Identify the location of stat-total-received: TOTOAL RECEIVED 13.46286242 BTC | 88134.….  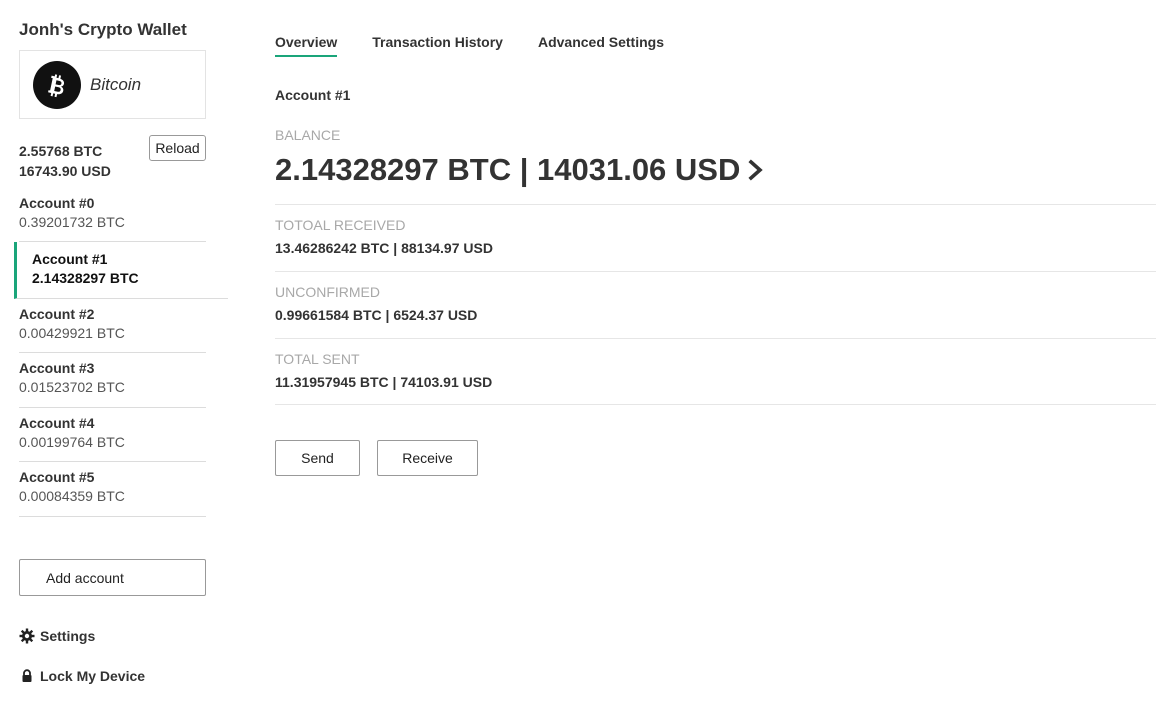
(715, 230).